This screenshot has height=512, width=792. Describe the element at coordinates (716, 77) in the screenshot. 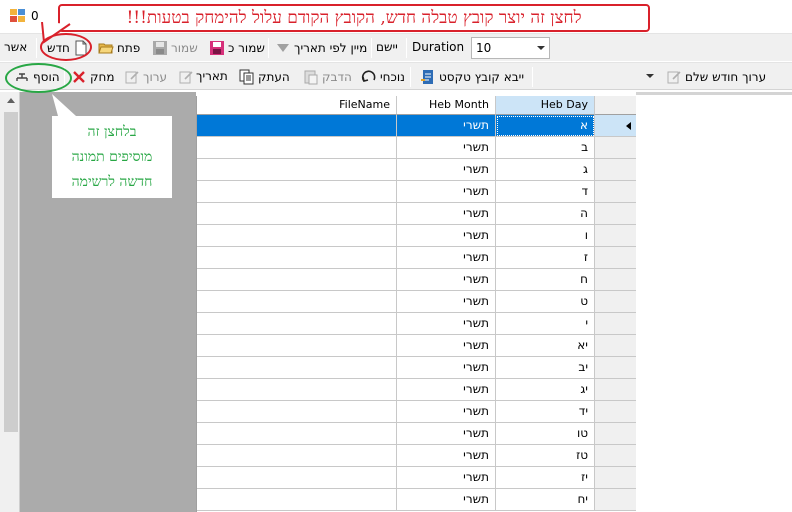

I see `edit-full-month-button: ערוך חודש שלם` at that location.